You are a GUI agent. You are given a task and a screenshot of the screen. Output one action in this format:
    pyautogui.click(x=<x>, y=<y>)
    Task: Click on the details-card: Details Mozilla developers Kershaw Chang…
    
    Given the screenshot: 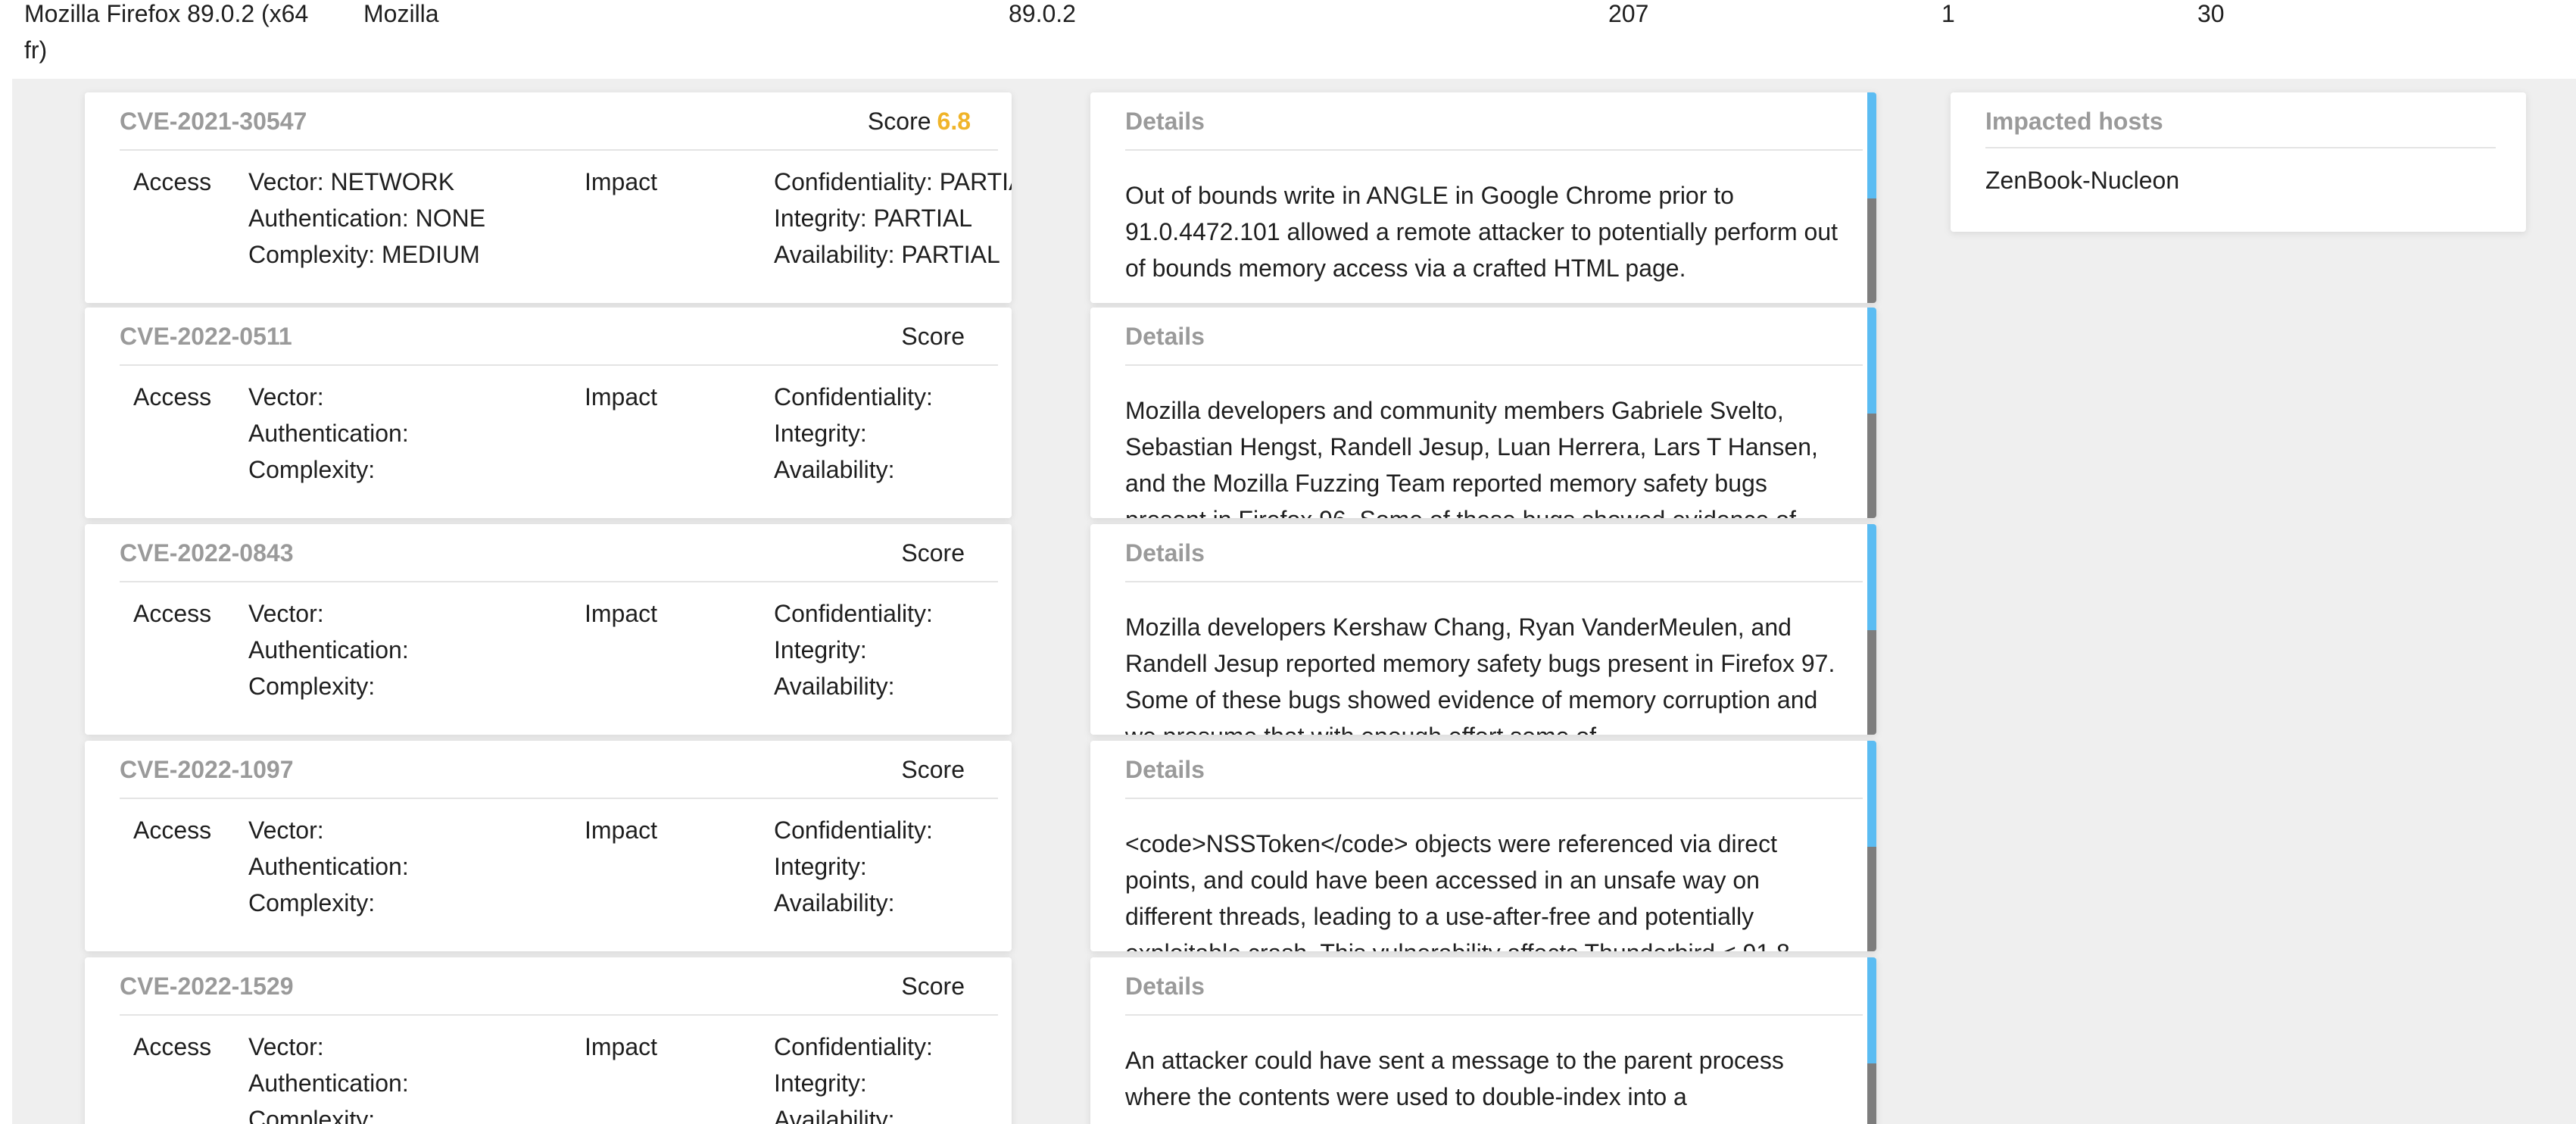 What is the action you would take?
    pyautogui.click(x=1483, y=629)
    